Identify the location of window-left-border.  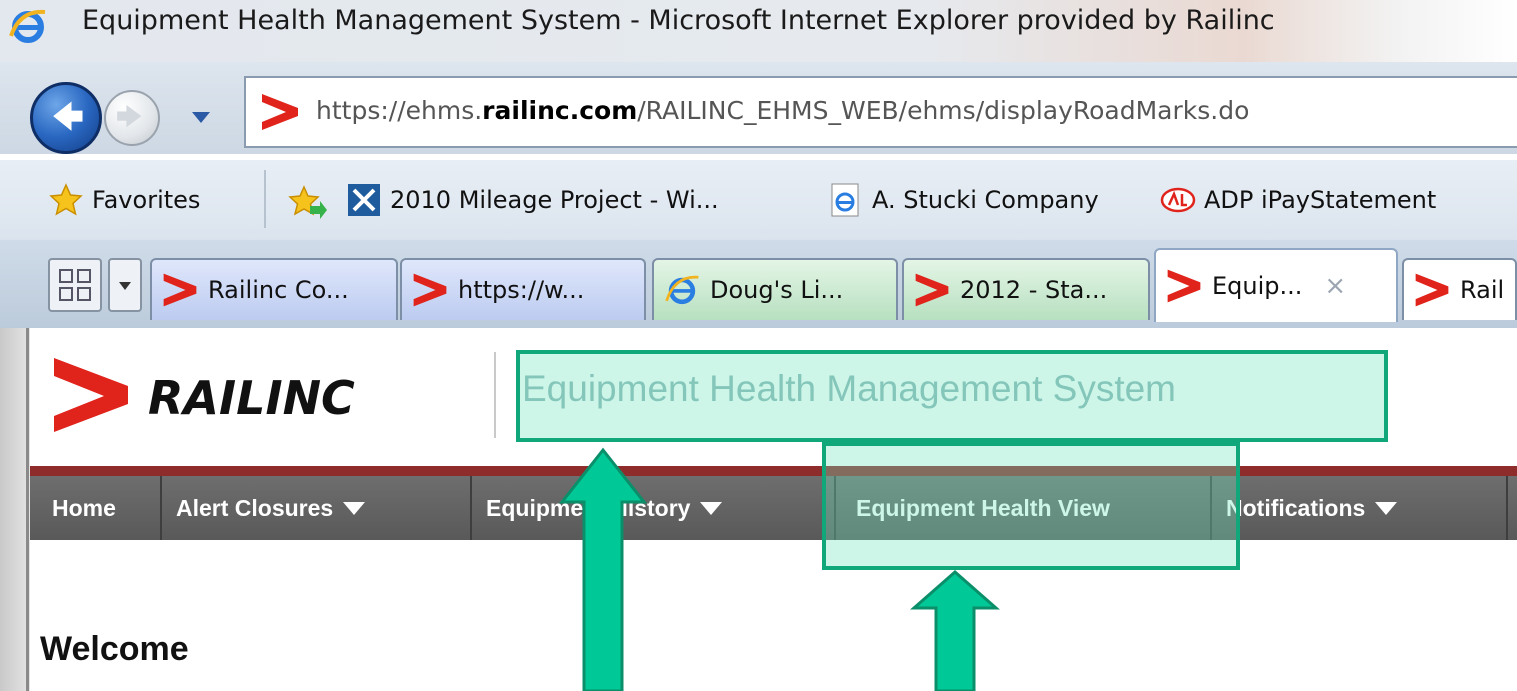
(27, 509).